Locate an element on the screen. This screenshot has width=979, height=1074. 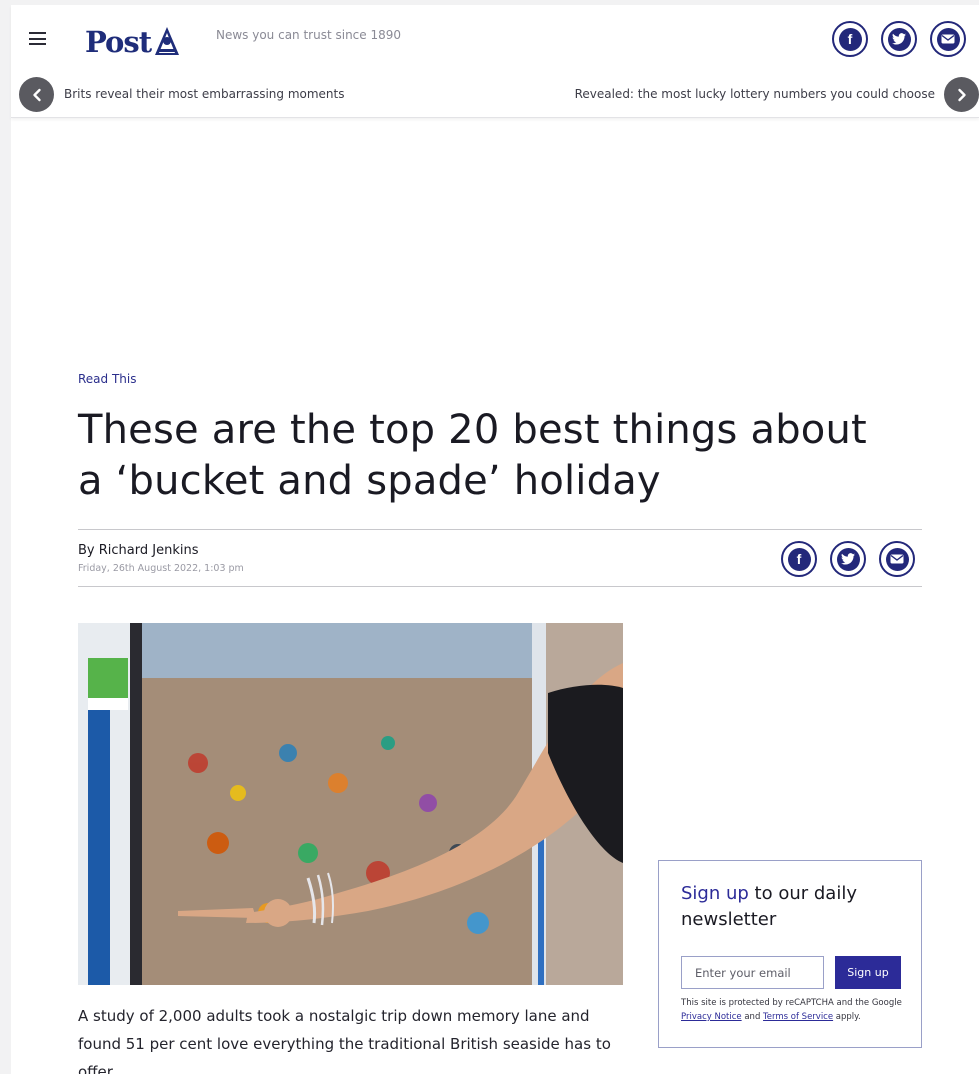
newsletter-title-accent: Sign up is located at coordinates (715, 893).